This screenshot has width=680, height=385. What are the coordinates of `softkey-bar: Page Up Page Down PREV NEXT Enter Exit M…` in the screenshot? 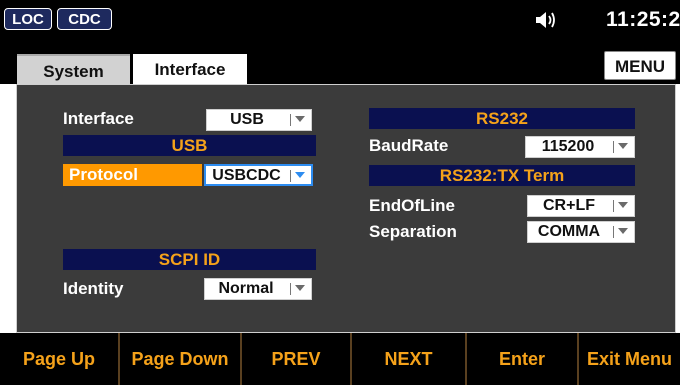 It's located at (340, 359).